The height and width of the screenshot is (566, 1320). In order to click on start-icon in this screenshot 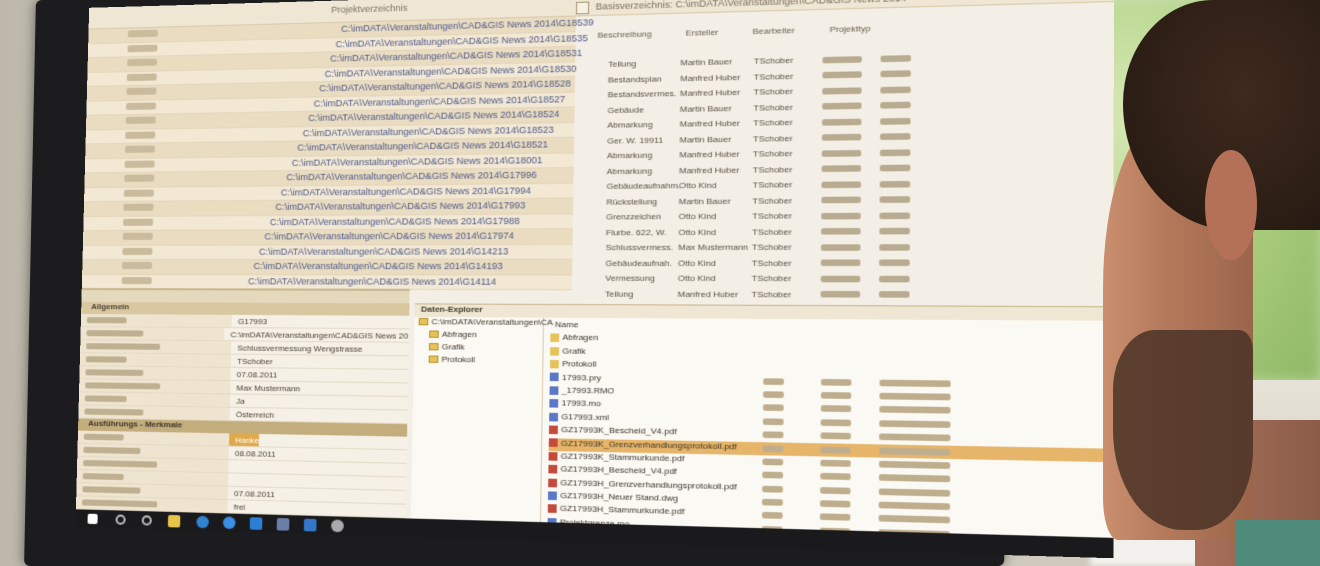, I will do `click(92, 519)`.